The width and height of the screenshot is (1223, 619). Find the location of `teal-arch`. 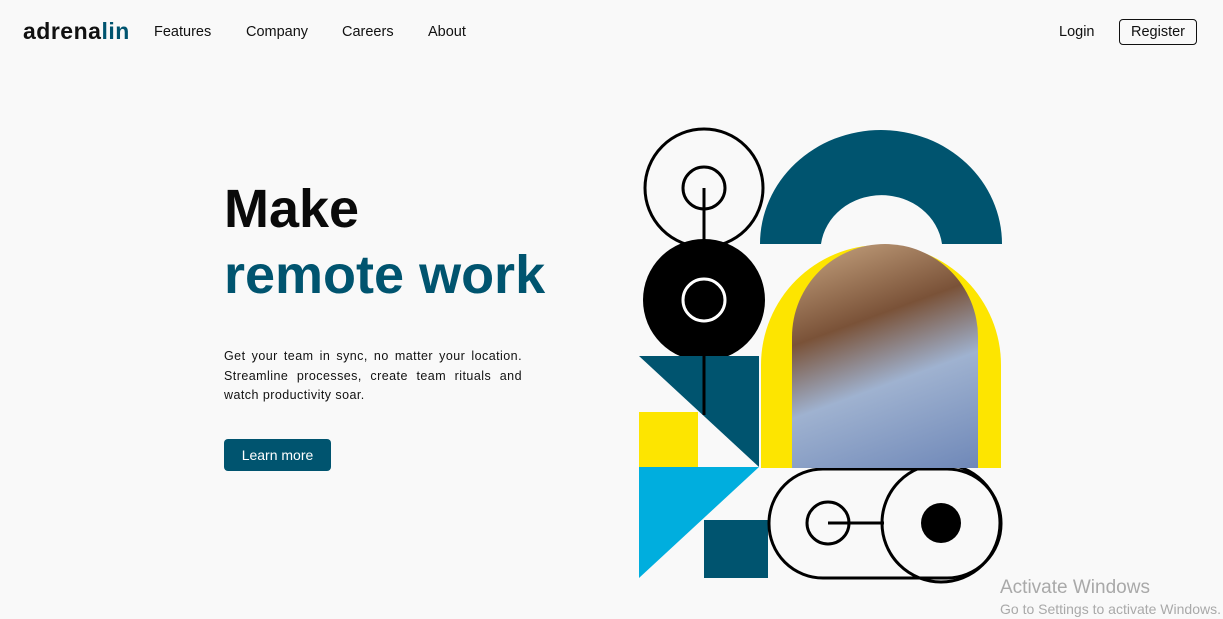

teal-arch is located at coordinates (881, 187).